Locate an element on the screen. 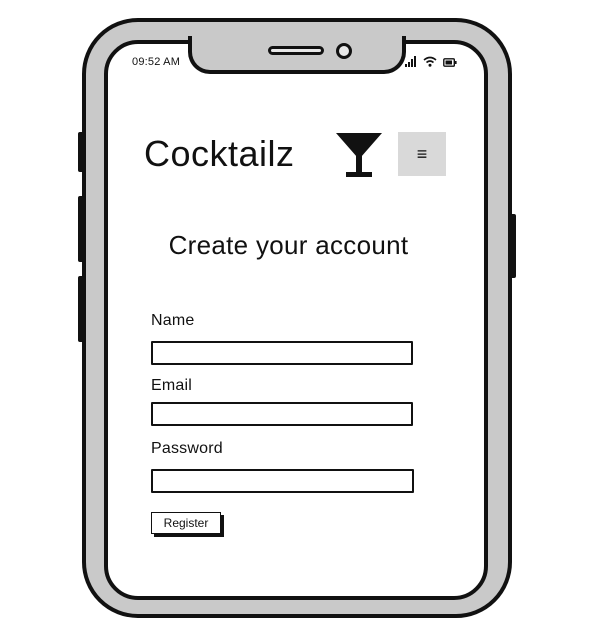  phone-side-button is located at coordinates (81, 152).